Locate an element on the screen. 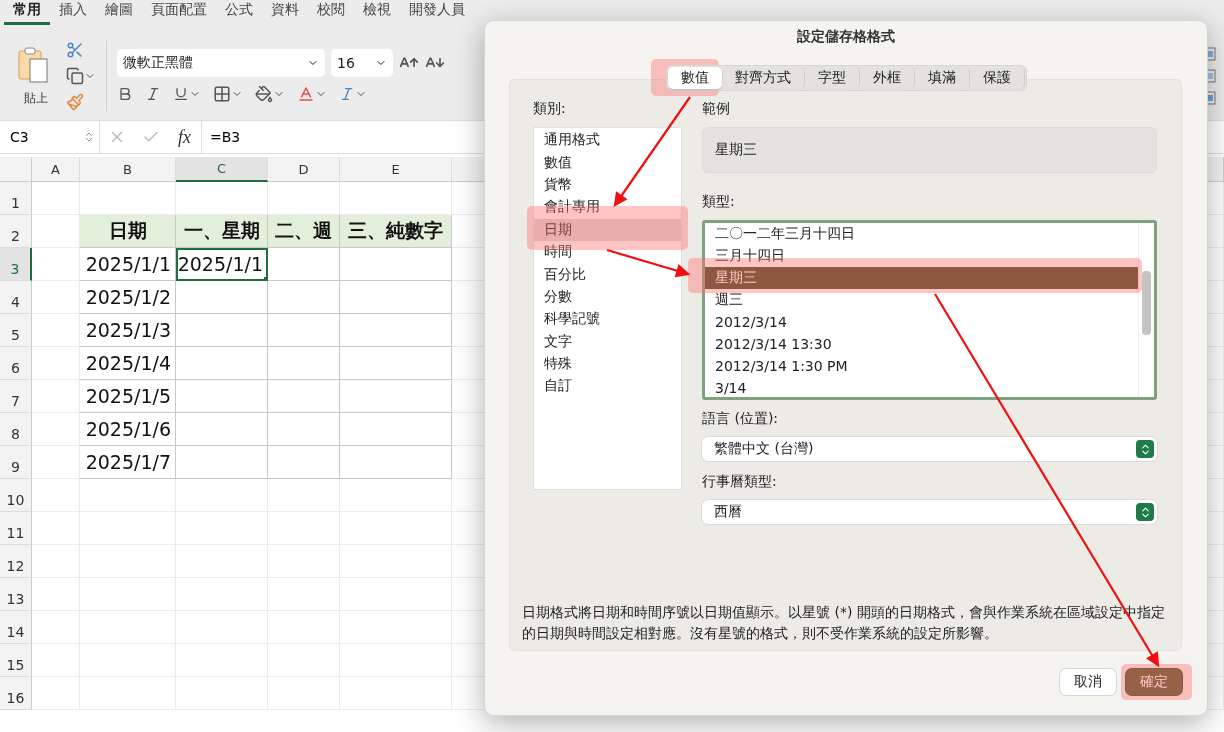 This screenshot has width=1224, height=732. type-item: 三月十四日 is located at coordinates (921, 256).